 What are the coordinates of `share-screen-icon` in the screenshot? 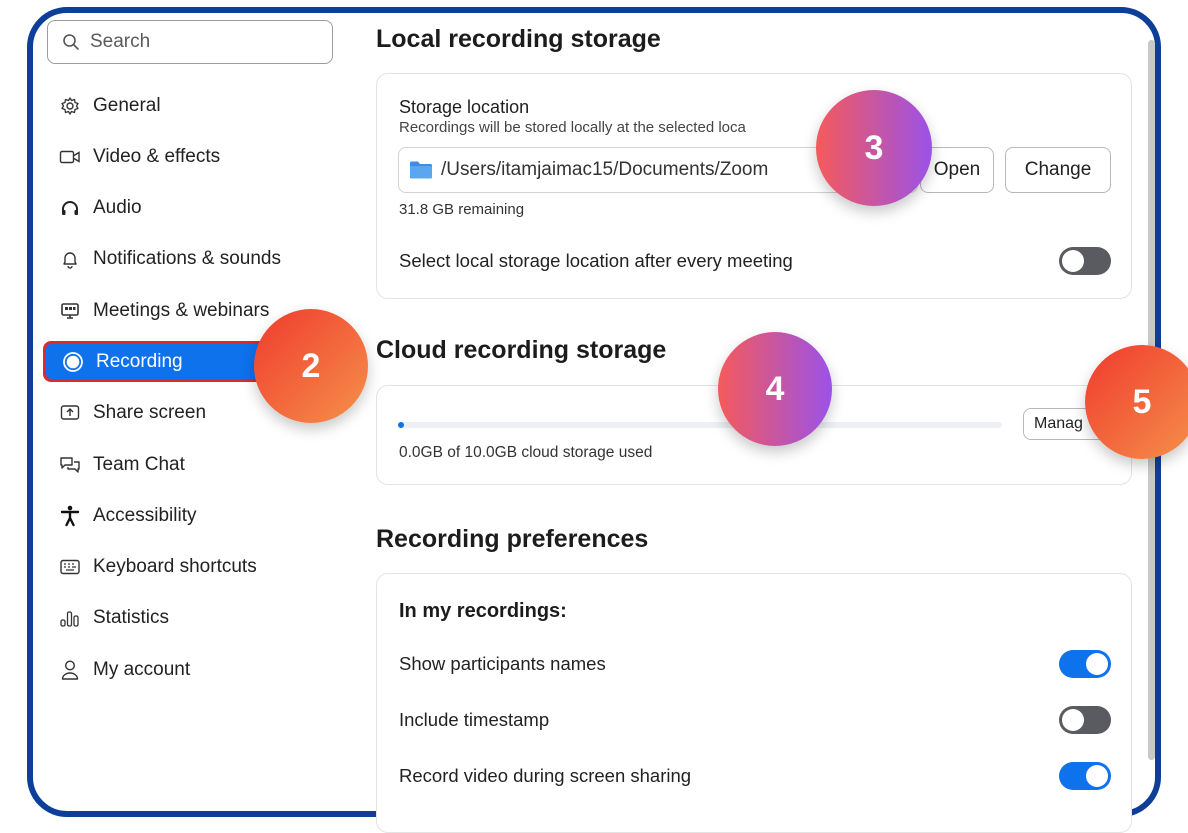 It's located at (70, 413).